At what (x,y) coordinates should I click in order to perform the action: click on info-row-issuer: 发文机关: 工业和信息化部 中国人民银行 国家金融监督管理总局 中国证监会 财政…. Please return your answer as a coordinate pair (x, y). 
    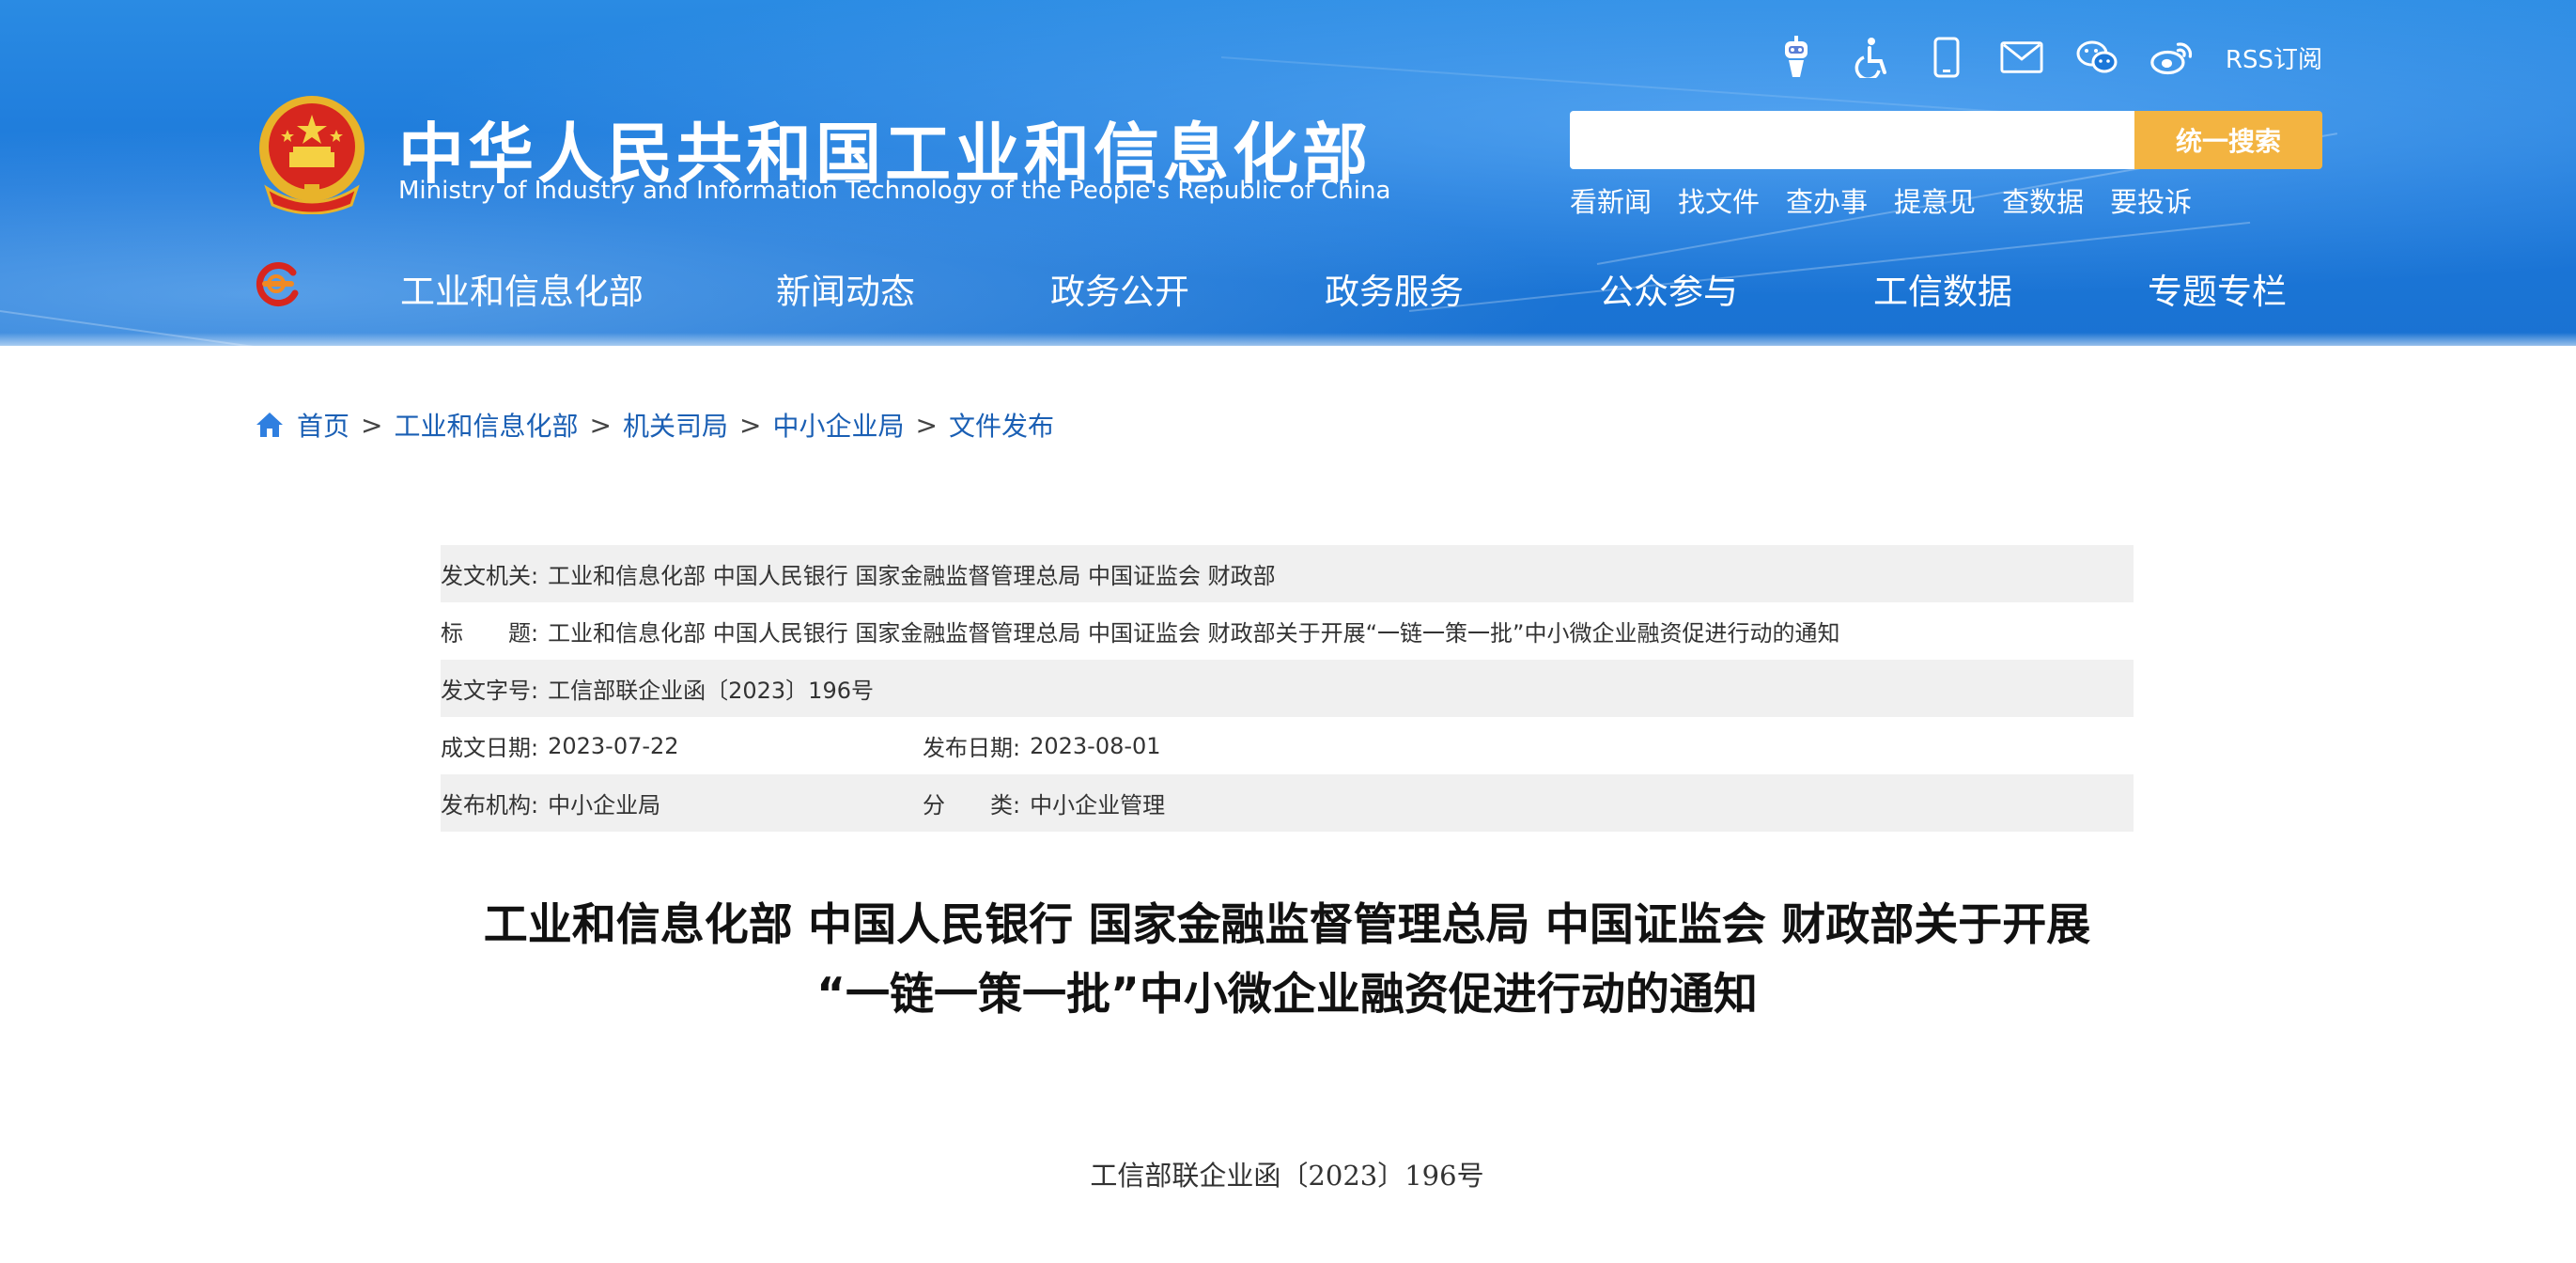
    Looking at the image, I should click on (1287, 574).